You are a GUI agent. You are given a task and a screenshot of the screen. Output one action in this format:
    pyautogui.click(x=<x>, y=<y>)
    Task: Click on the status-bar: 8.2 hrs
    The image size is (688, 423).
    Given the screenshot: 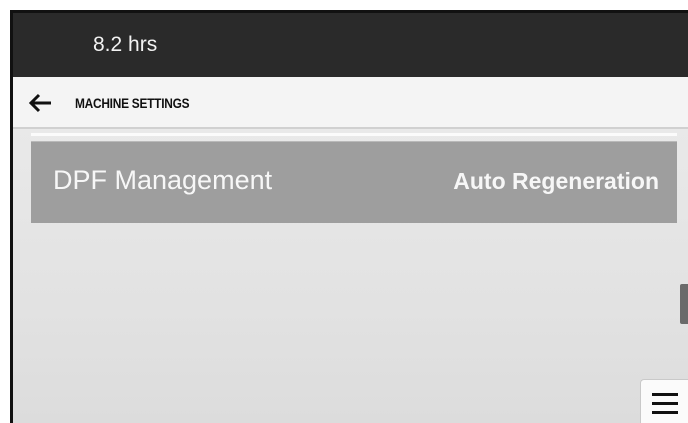 What is the action you would take?
    pyautogui.click(x=350, y=45)
    